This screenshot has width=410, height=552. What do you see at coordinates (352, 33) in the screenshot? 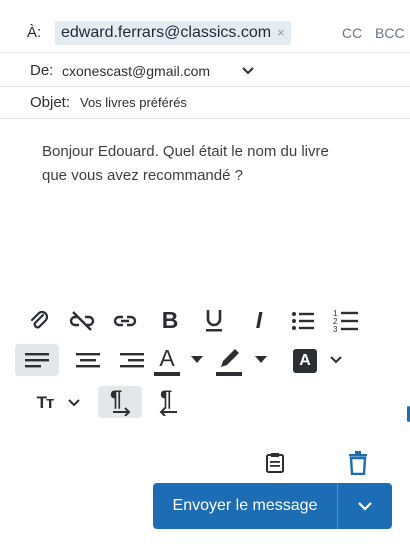
I see `cc-button: CC` at bounding box center [352, 33].